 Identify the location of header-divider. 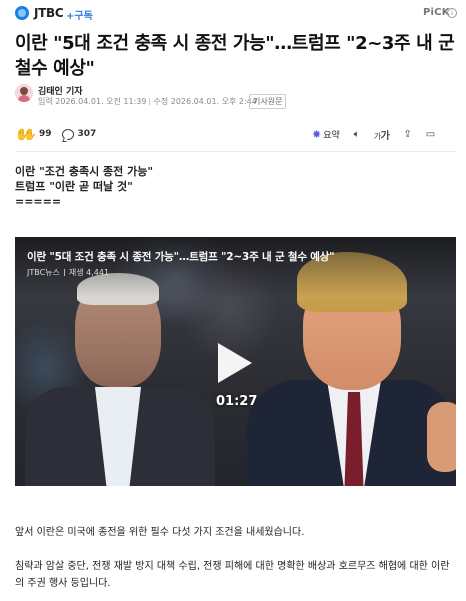
(235, 151).